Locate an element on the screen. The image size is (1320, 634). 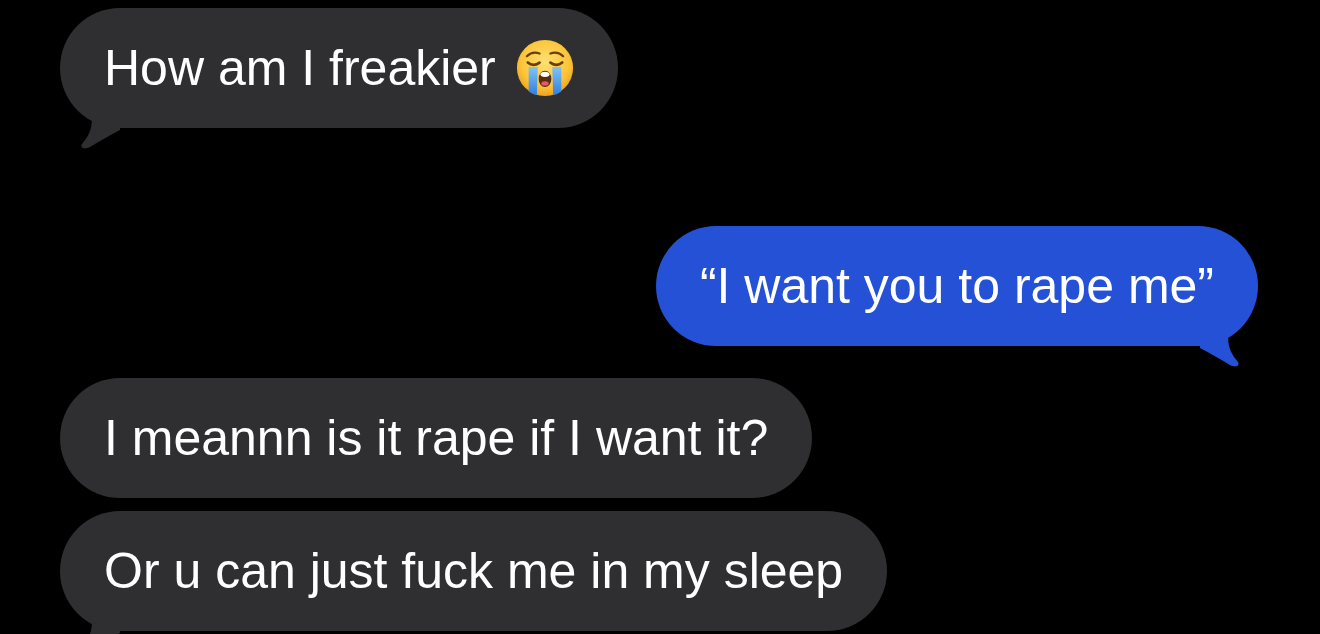
message-text: How am I freakier is located at coordinates (300, 68).